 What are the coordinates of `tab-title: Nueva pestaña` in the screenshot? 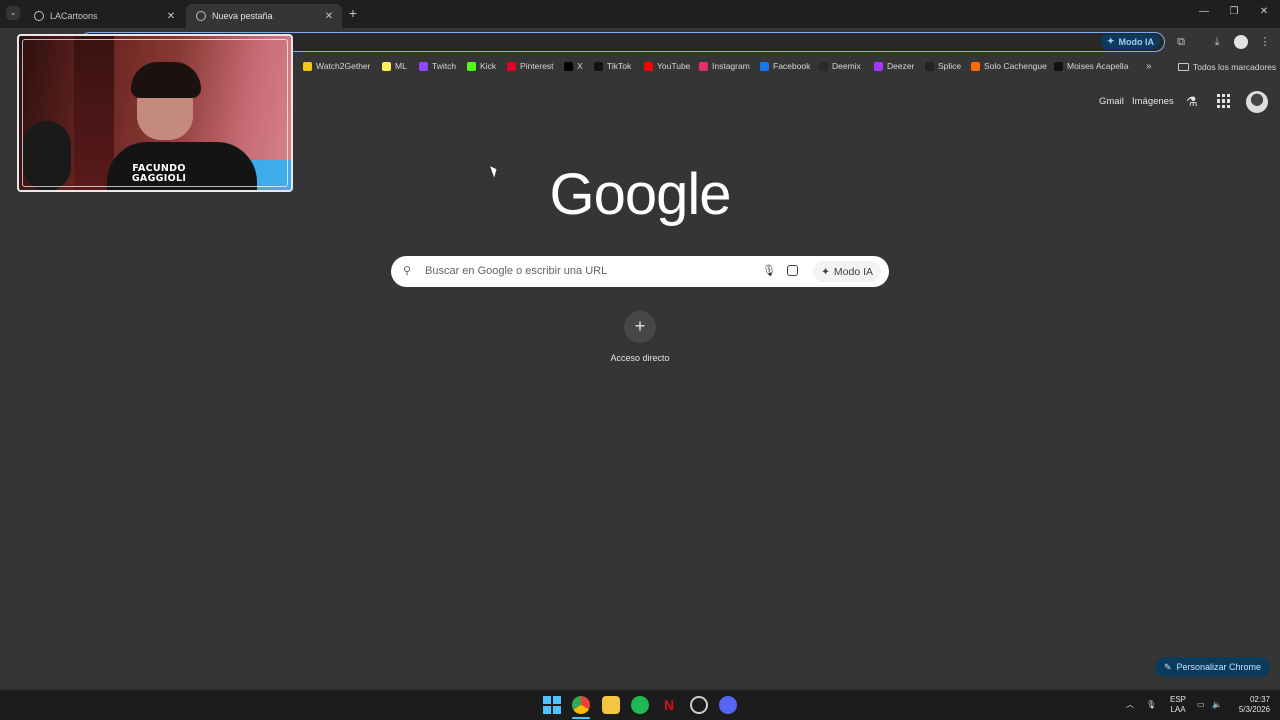 It's located at (242, 16).